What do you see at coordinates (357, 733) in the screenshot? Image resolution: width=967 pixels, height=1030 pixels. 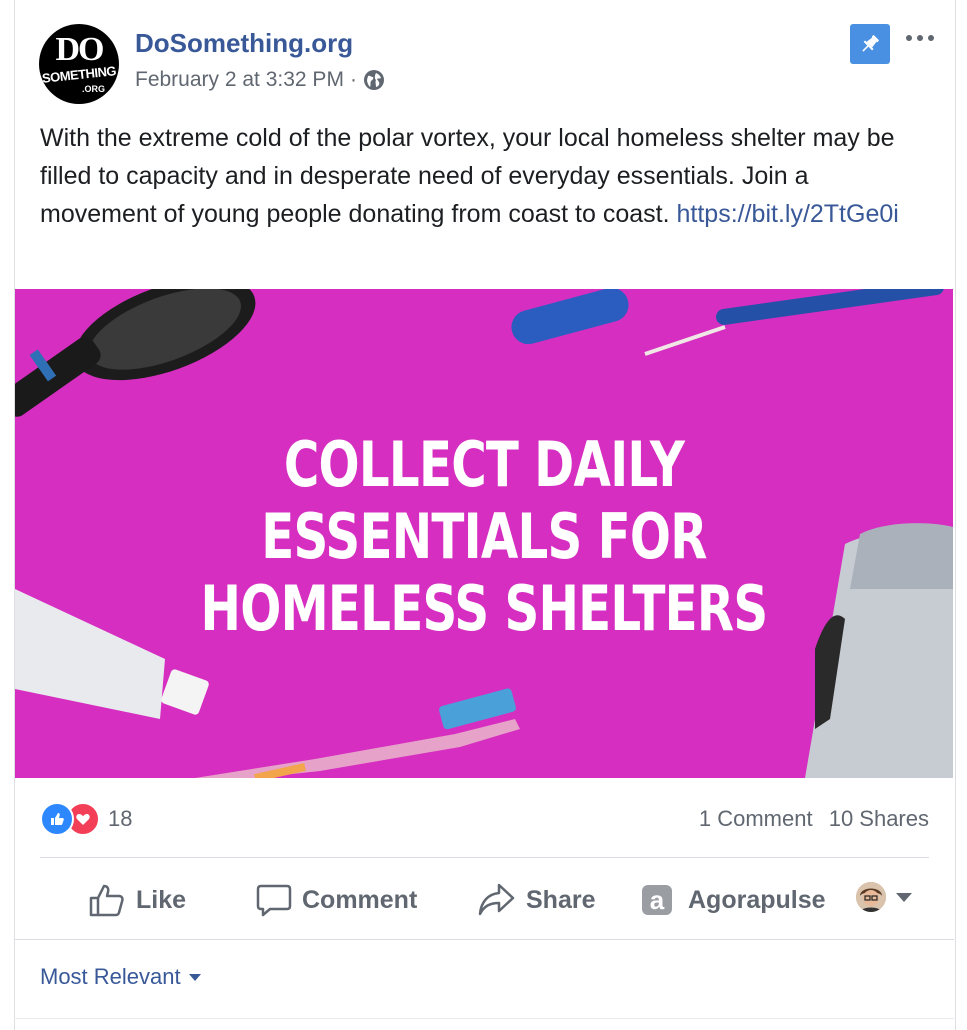 I see `toothbrush-illustration` at bounding box center [357, 733].